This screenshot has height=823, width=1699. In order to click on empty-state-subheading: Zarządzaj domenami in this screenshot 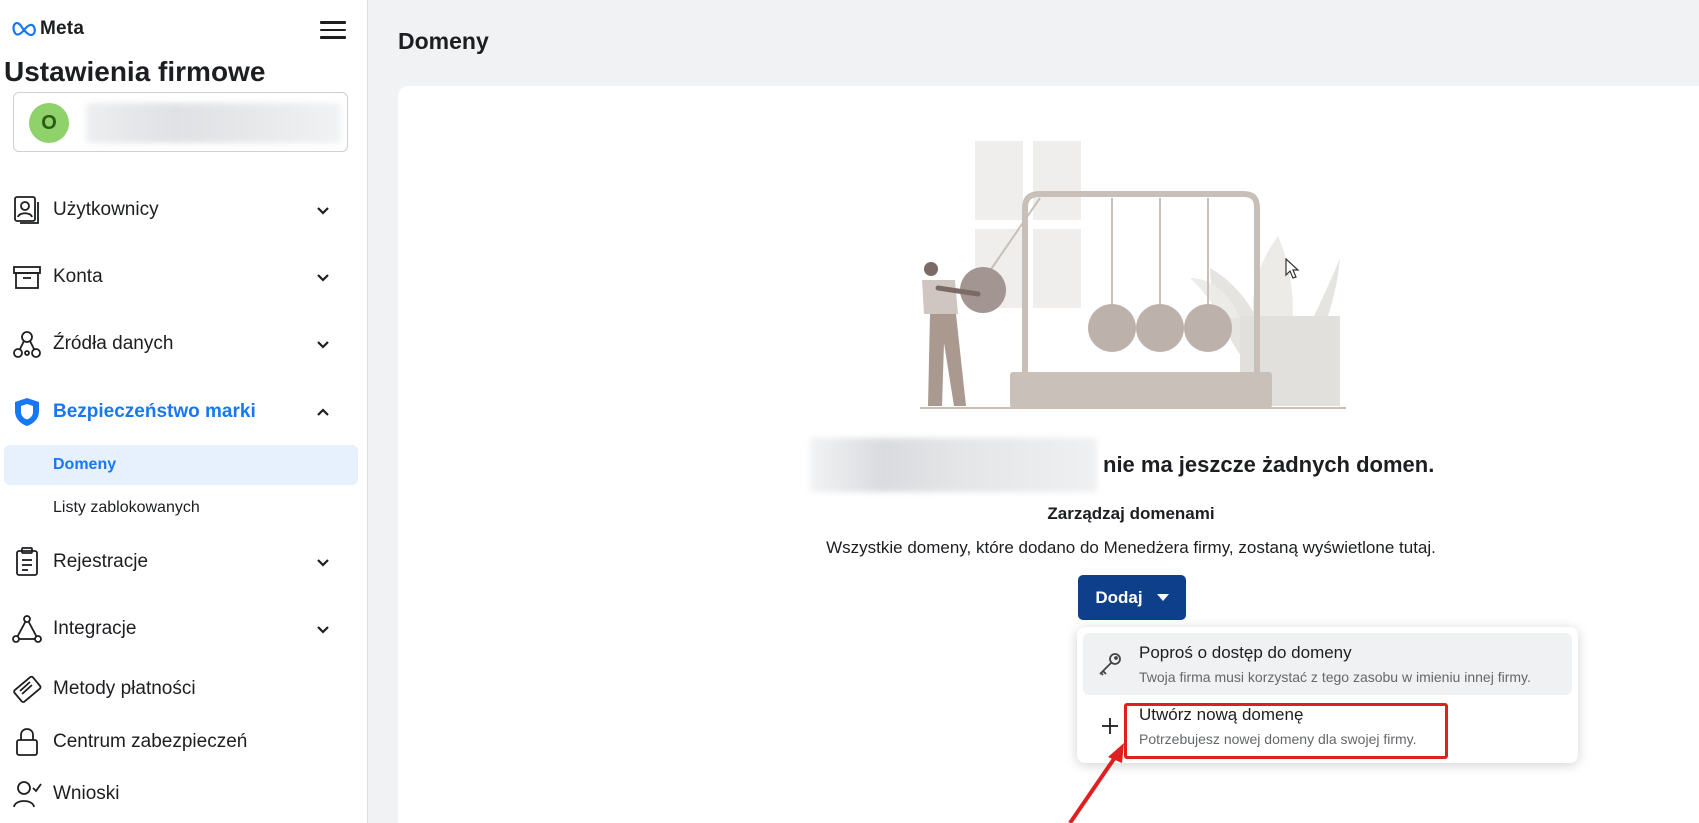, I will do `click(1131, 513)`.